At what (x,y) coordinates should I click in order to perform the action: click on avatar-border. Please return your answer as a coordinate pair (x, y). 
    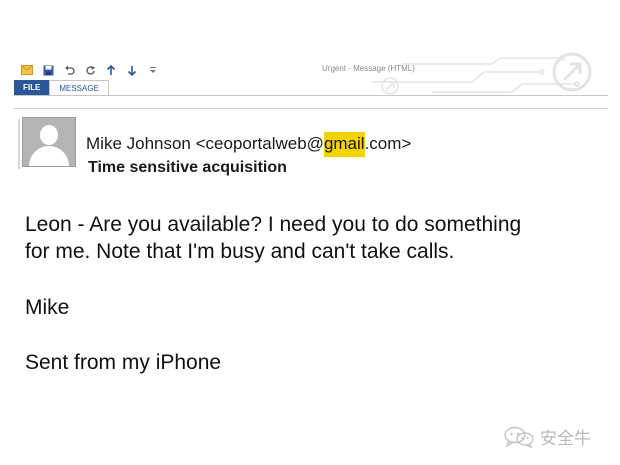
    Looking at the image, I should click on (19, 144).